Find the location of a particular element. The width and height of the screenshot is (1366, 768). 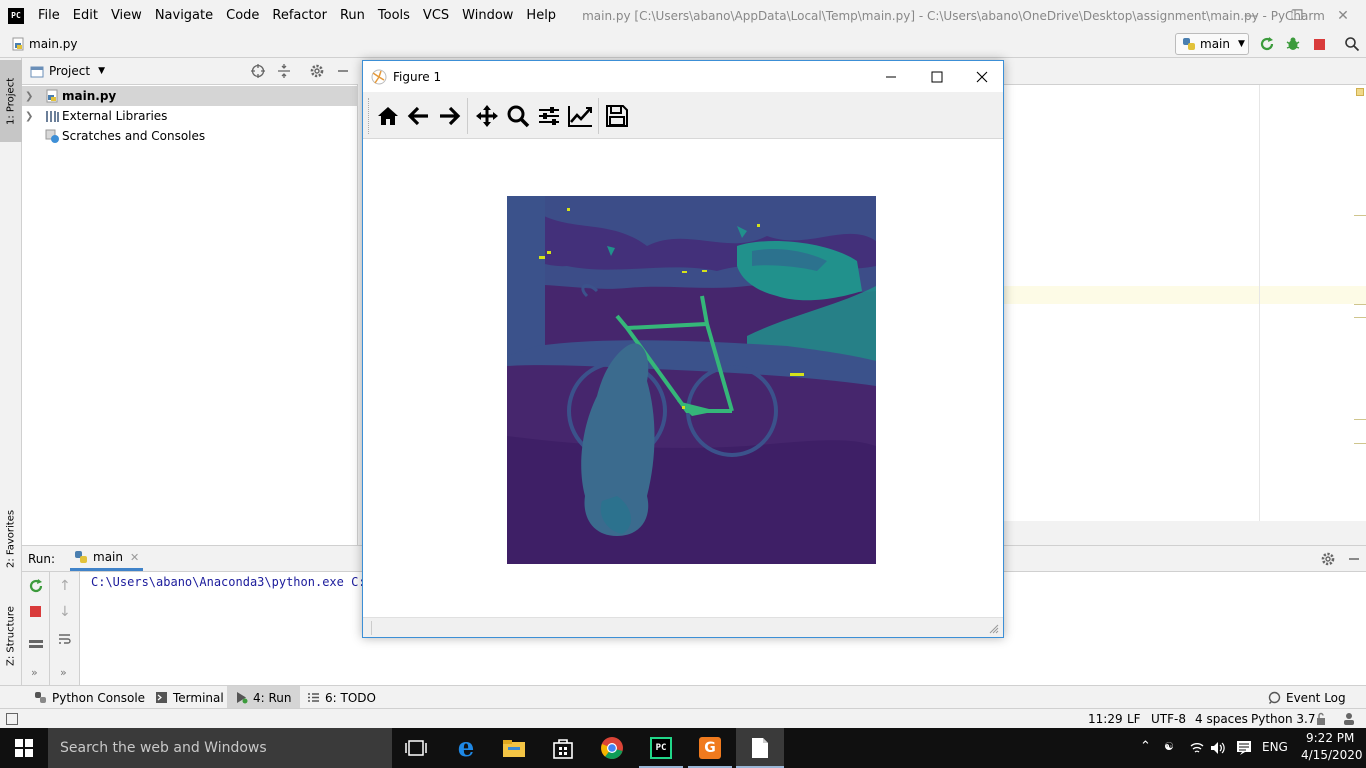

tree-item-external-libraries: ❯ External Libraries is located at coordinates (190, 116).